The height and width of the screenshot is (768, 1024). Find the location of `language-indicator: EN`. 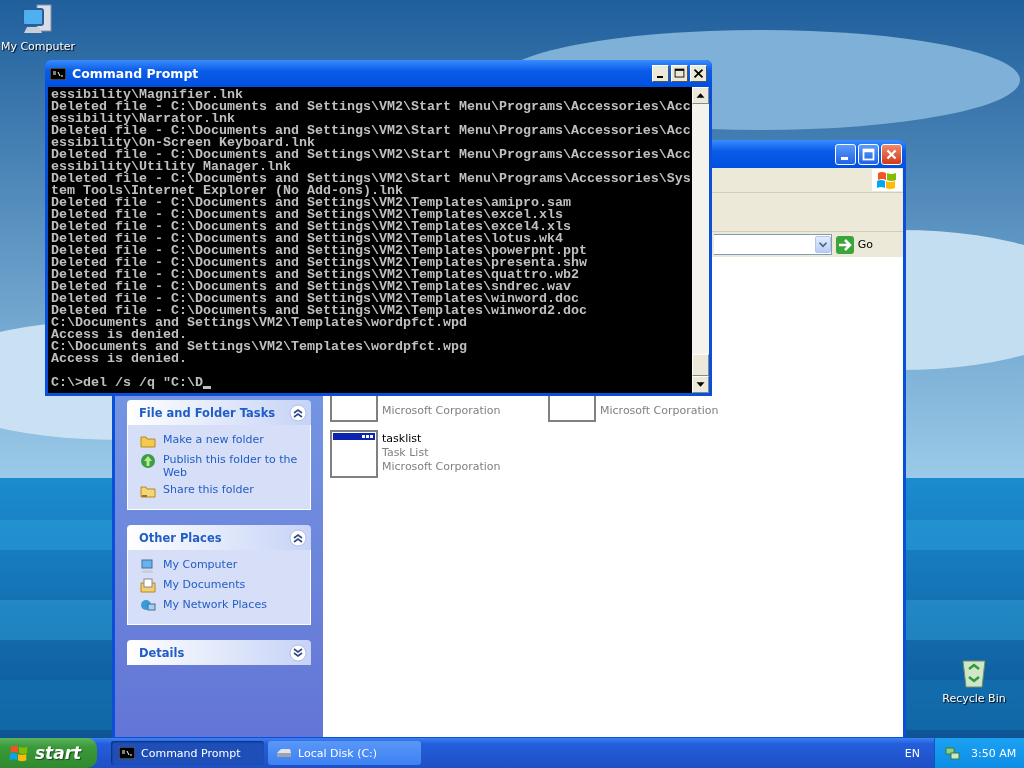

language-indicator: EN is located at coordinates (912, 753).